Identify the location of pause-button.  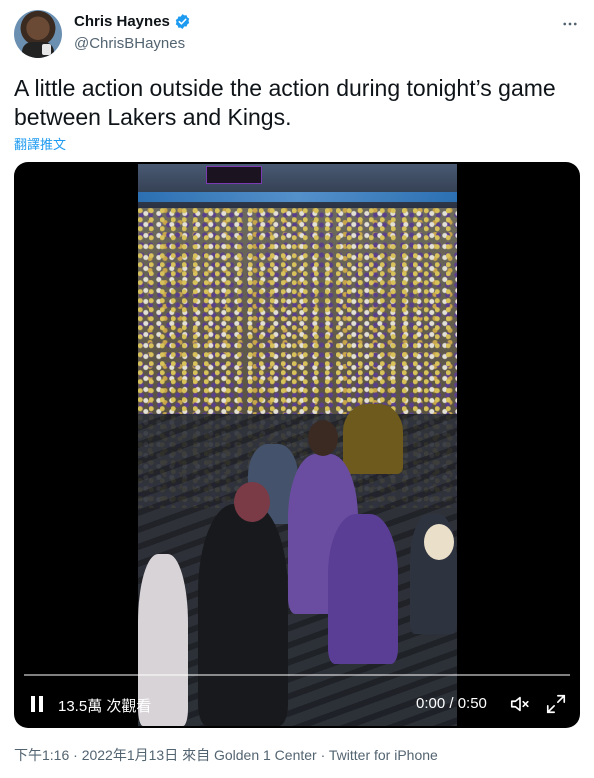
(37, 704).